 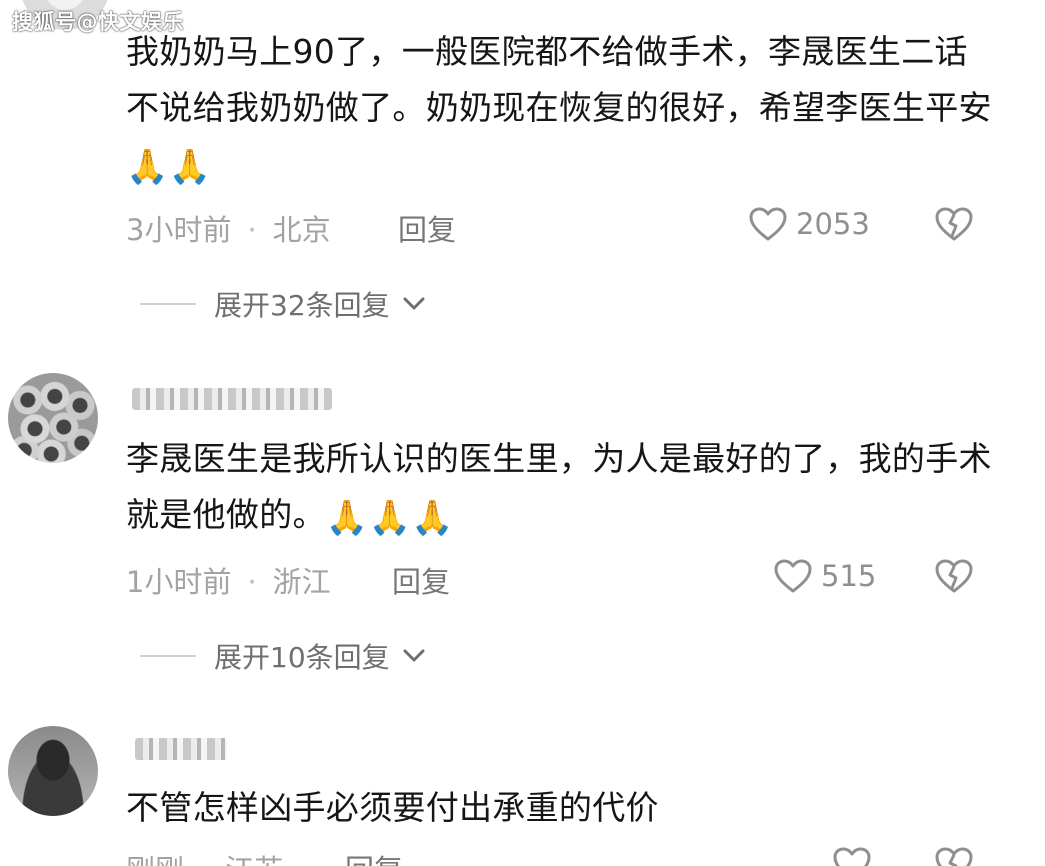 What do you see at coordinates (302, 305) in the screenshot?
I see `expand-replies-label: 展开32条回复` at bounding box center [302, 305].